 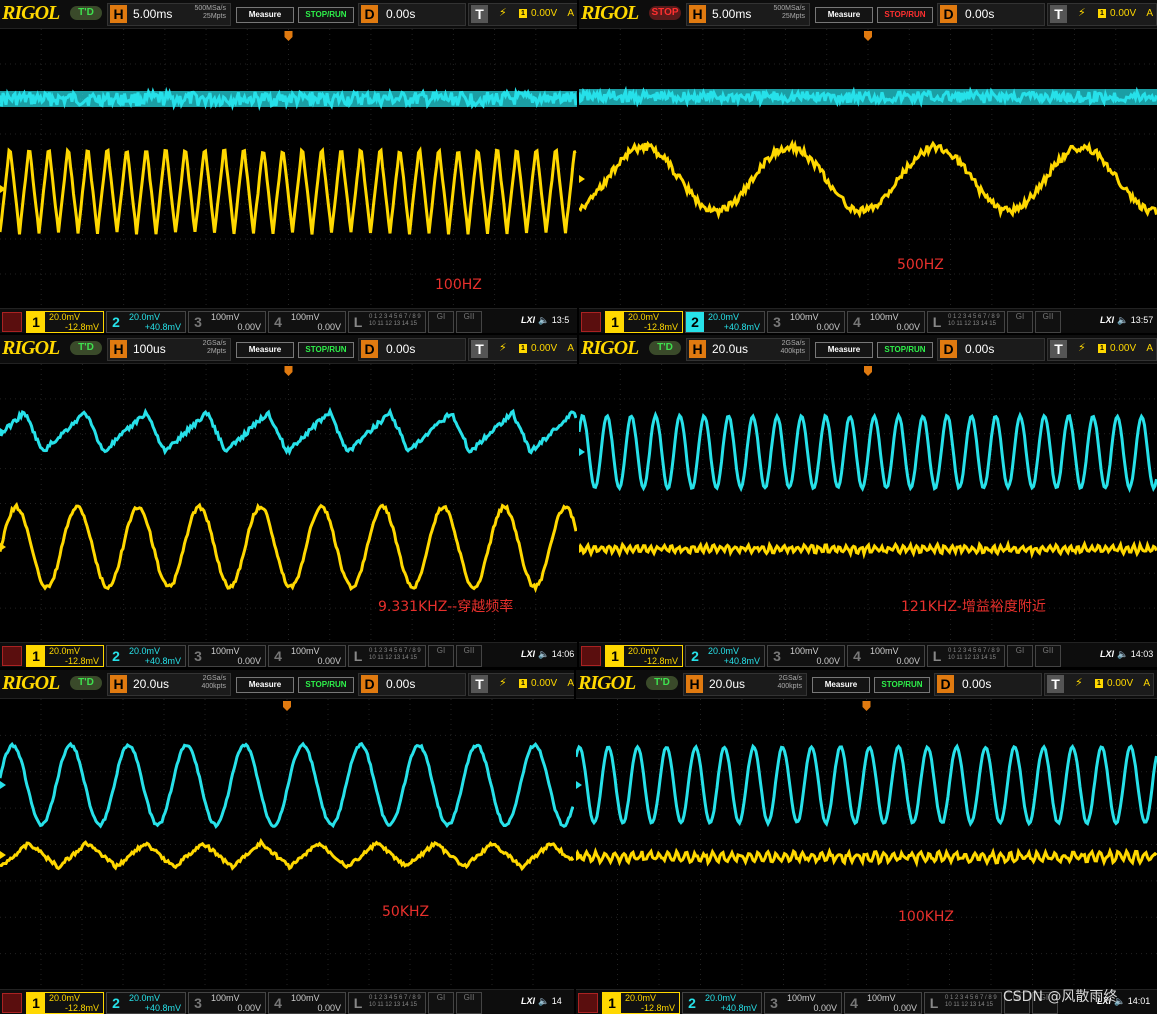 What do you see at coordinates (528, 654) in the screenshot?
I see `lxi-icon: LXI` at bounding box center [528, 654].